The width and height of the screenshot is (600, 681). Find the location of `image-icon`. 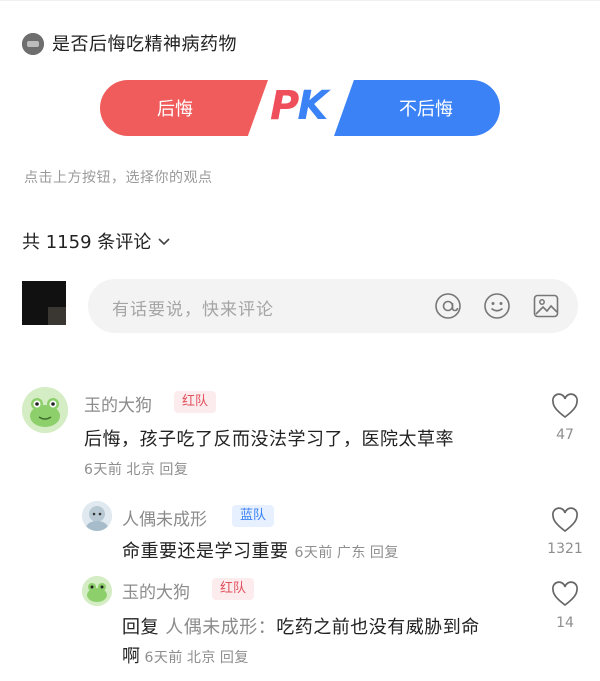

image-icon is located at coordinates (546, 306).